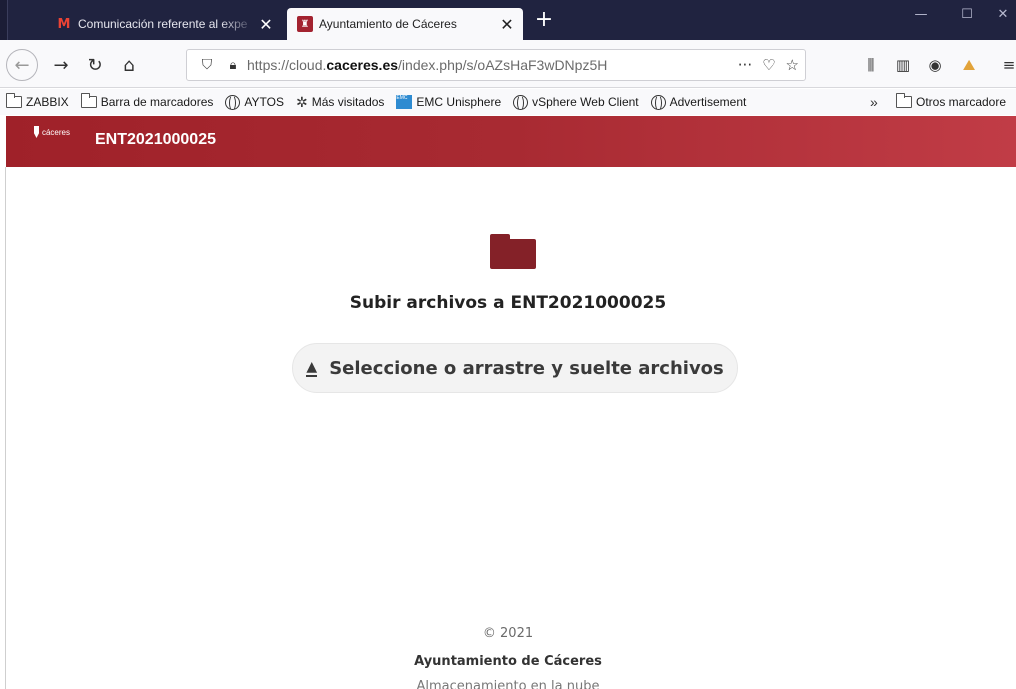 This screenshot has height=689, width=1016. I want to click on sidebar-icon: ▥, so click(903, 65).